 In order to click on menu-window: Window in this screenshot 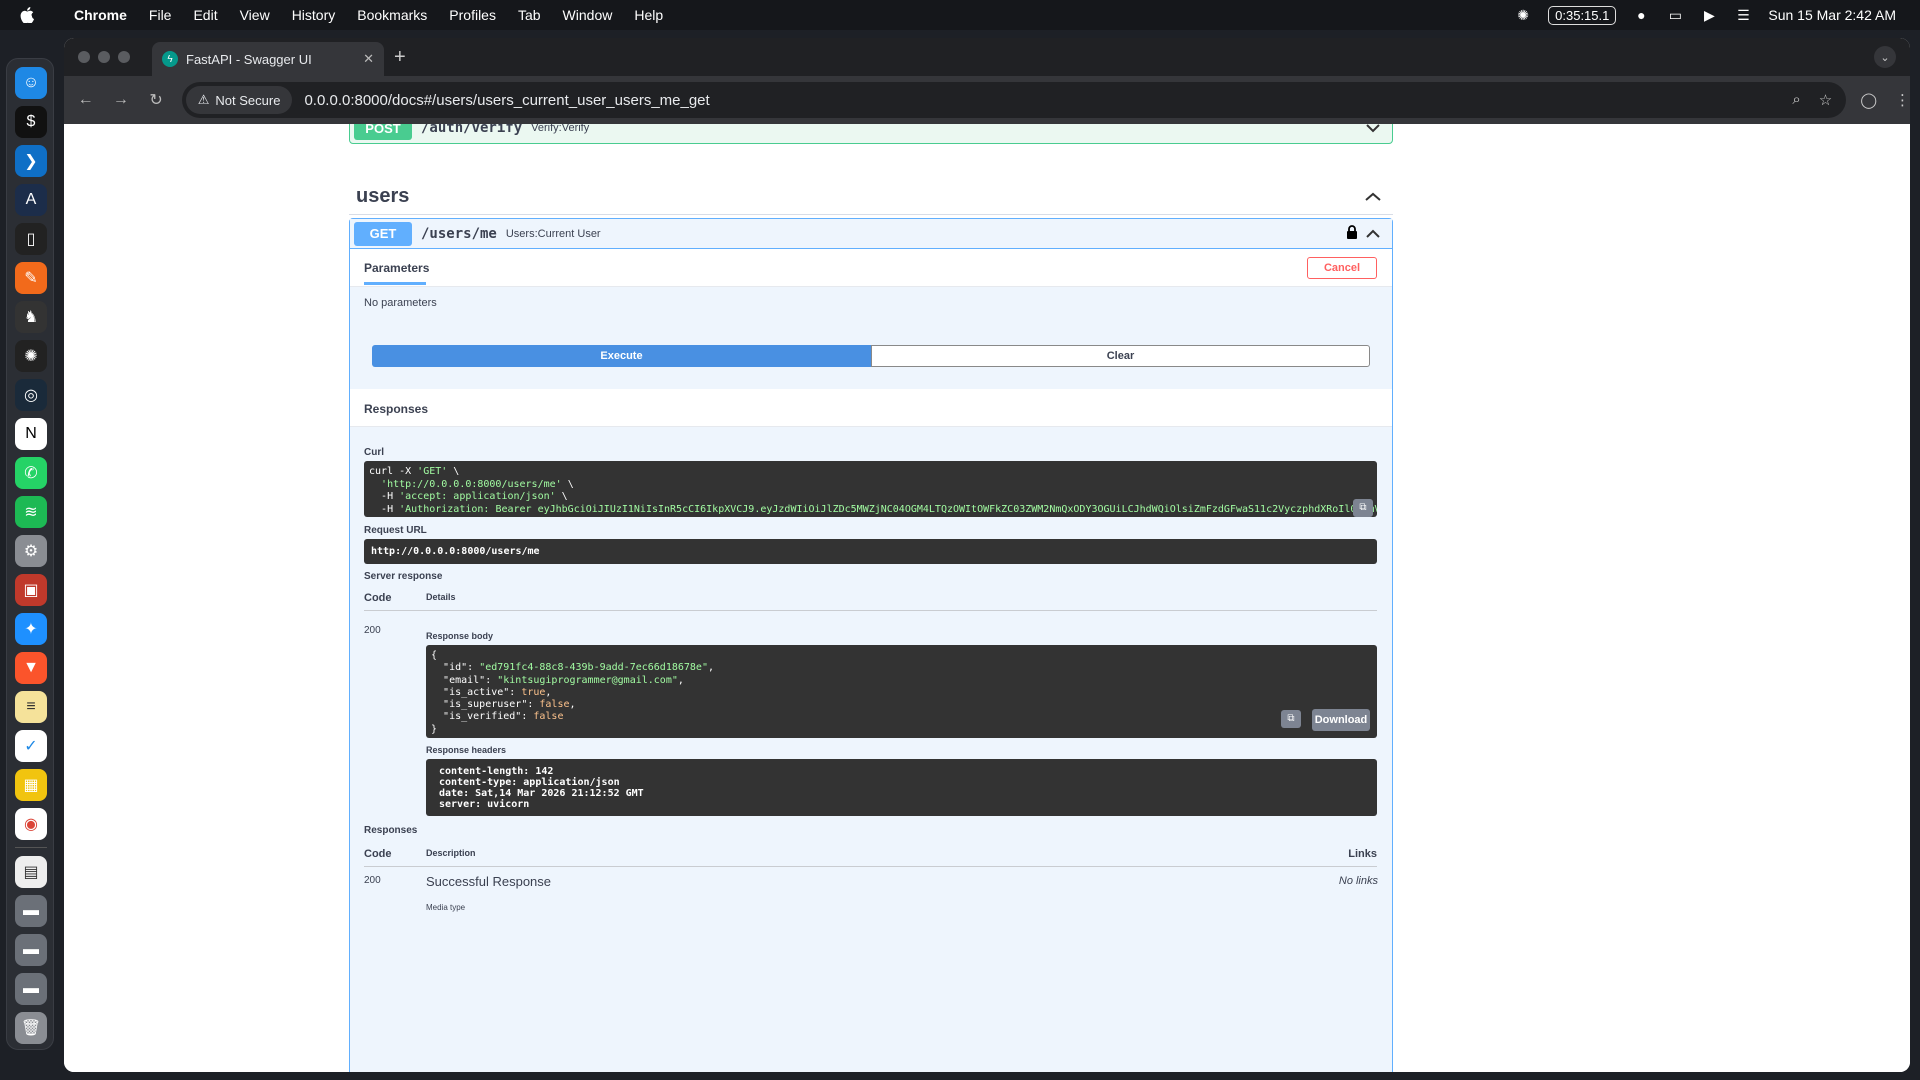, I will do `click(588, 15)`.